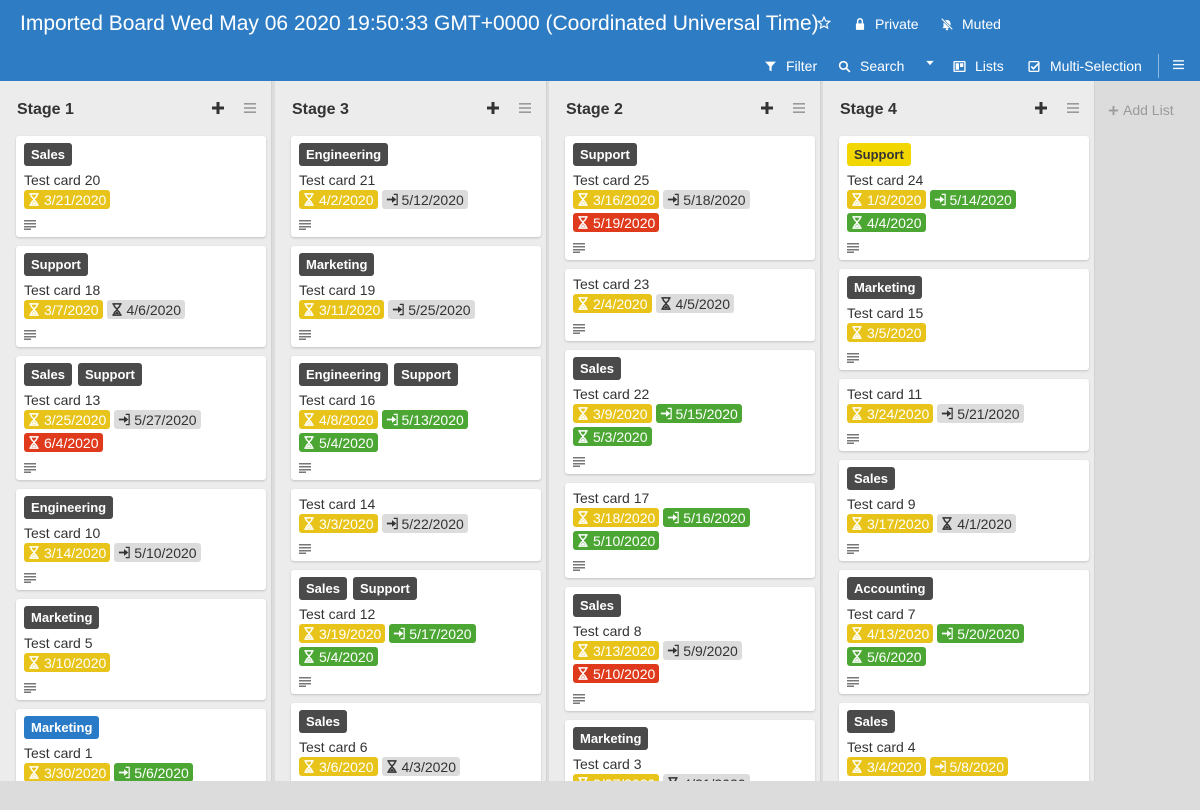 This screenshot has height=810, width=1200. I want to click on due-date-badge: 2/4/2020, so click(612, 303).